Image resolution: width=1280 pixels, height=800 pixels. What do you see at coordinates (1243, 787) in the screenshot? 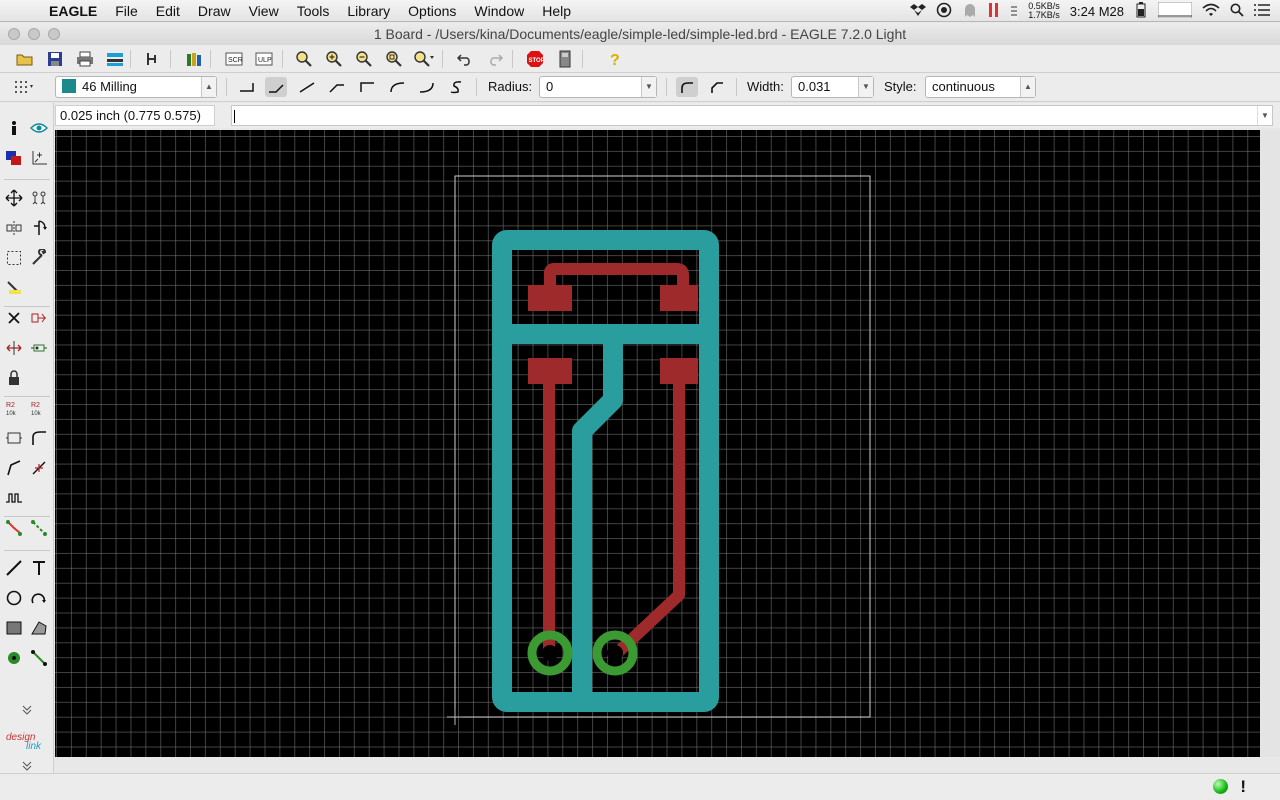
I see `status-alert: !` at bounding box center [1243, 787].